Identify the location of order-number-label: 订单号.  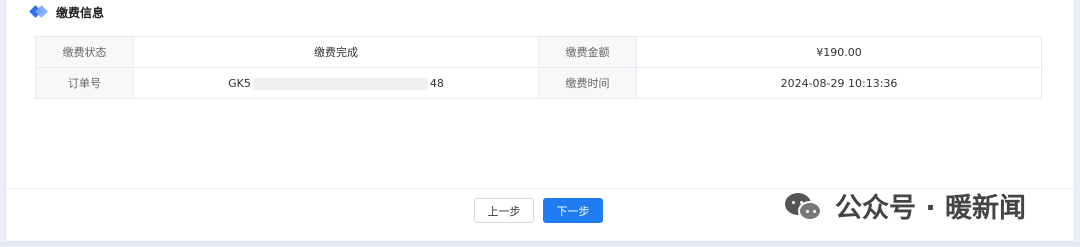
(84, 83).